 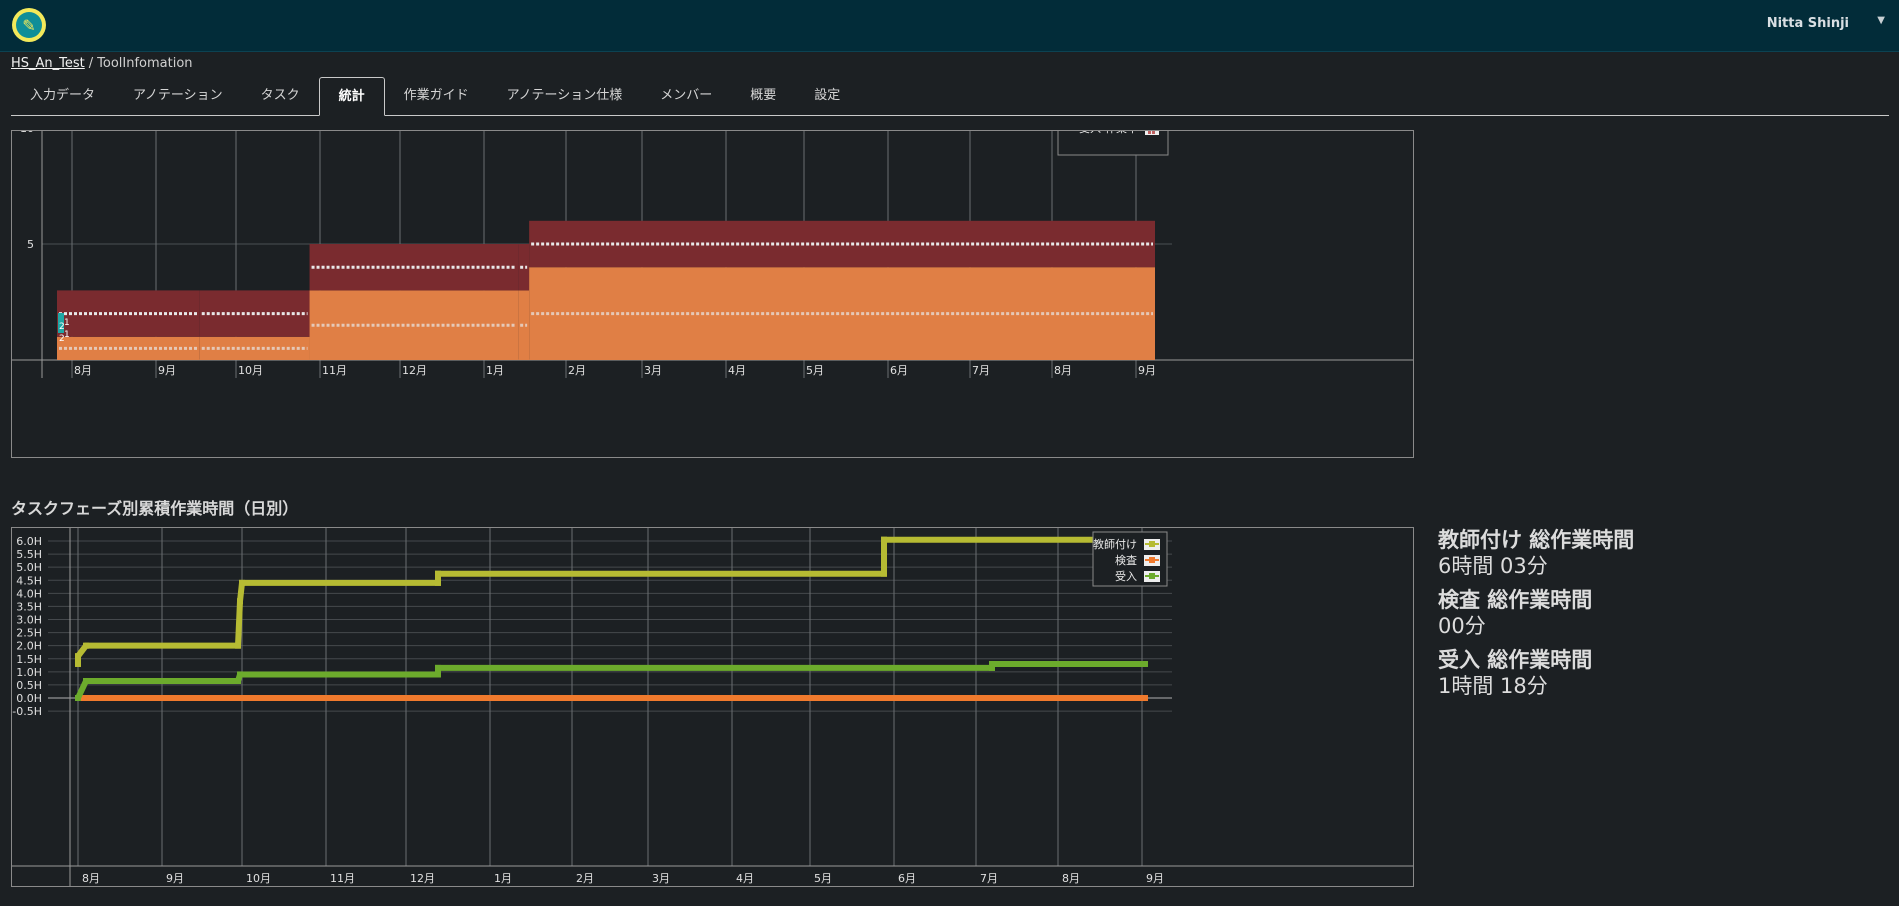 I want to click on y-tick-label: 6.0H, so click(x=29, y=541).